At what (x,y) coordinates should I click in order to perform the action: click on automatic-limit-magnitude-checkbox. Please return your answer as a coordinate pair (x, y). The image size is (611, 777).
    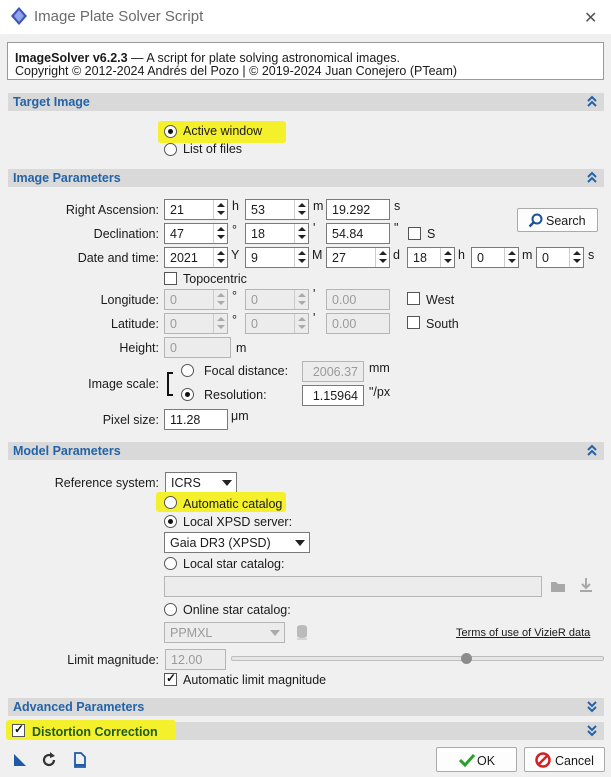
    Looking at the image, I should click on (170, 678).